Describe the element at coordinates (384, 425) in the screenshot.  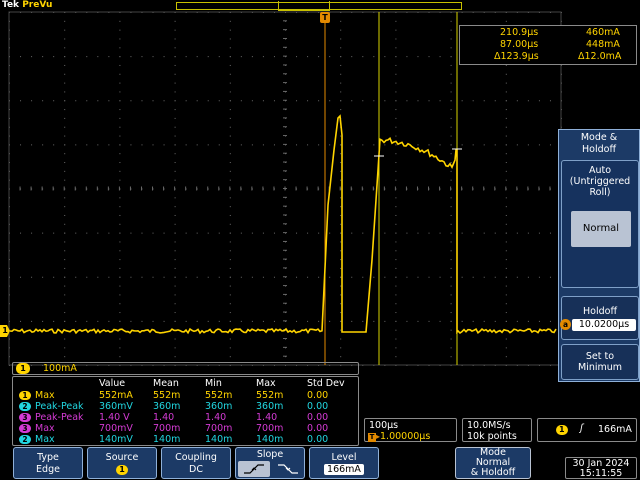
I see `horizontal-scale: 100µs` at that location.